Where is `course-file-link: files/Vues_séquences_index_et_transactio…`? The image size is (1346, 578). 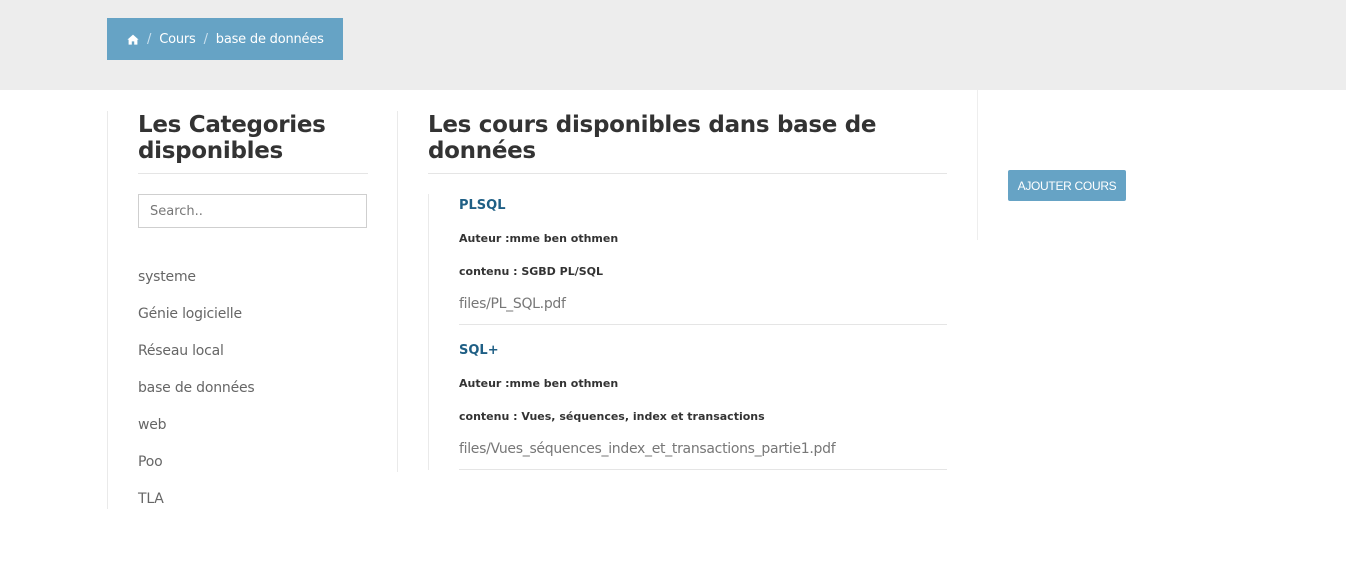 course-file-link: files/Vues_séquences_index_et_transactio… is located at coordinates (703, 449).